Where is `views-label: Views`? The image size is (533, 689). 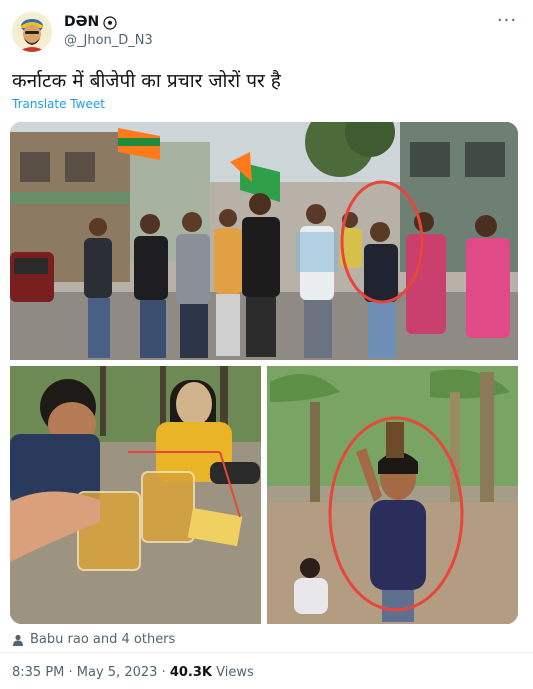 views-label: Views is located at coordinates (233, 672).